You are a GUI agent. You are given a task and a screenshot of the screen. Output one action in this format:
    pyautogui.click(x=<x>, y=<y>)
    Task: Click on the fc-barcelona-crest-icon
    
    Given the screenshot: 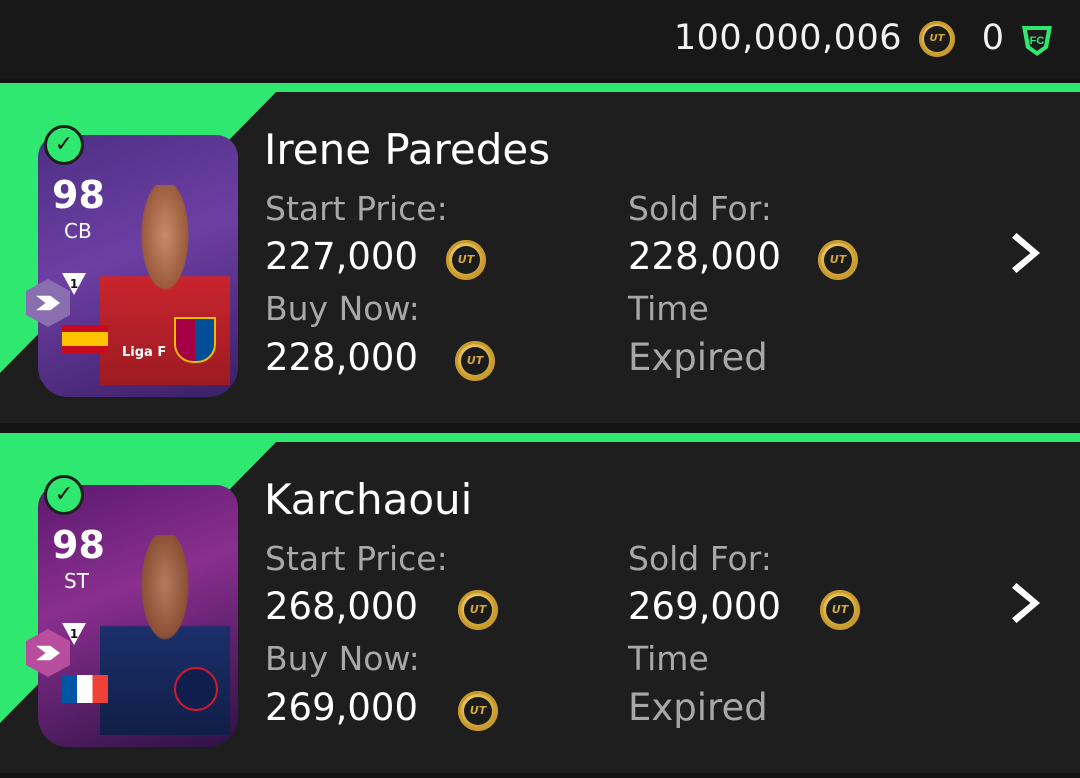 What is the action you would take?
    pyautogui.click(x=195, y=340)
    